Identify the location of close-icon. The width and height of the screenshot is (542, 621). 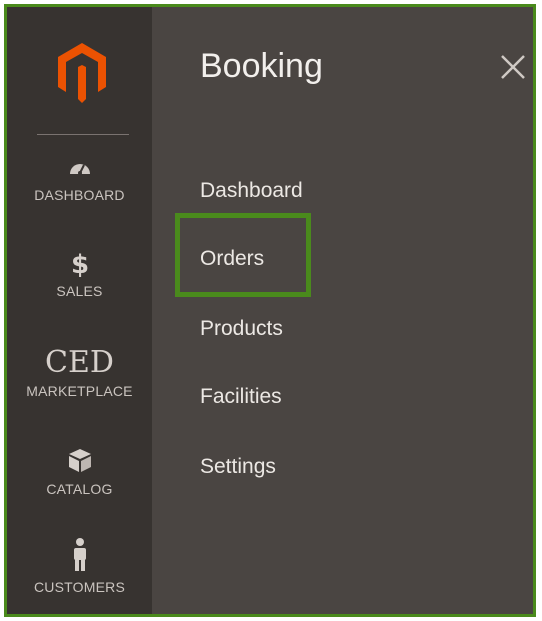
(513, 67).